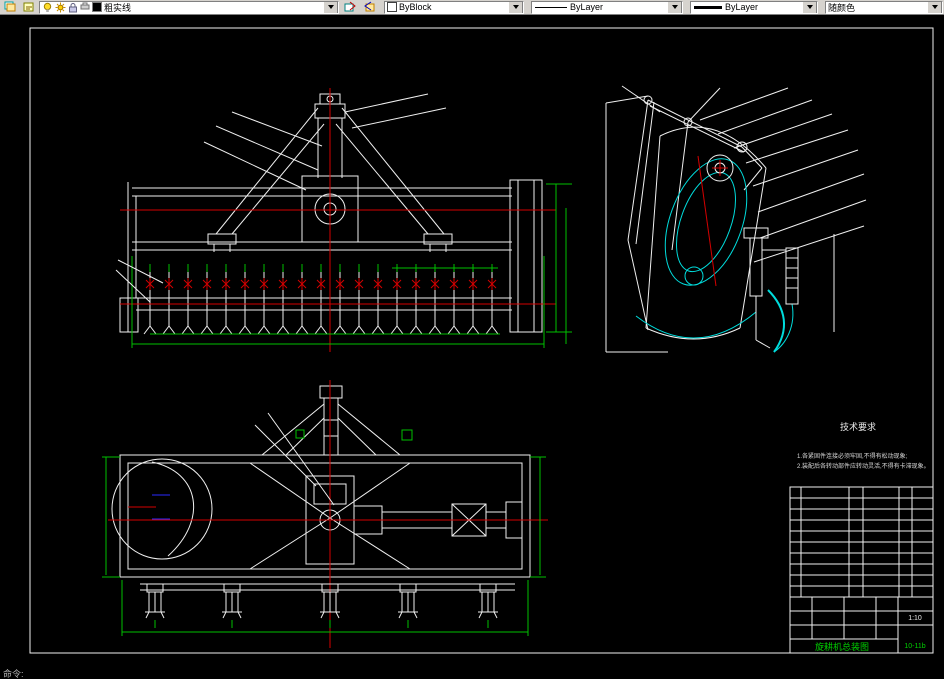 Image resolution: width=944 pixels, height=679 pixels. What do you see at coordinates (884, 7) in the screenshot?
I see `plot-style-combobox: 随颜色` at bounding box center [884, 7].